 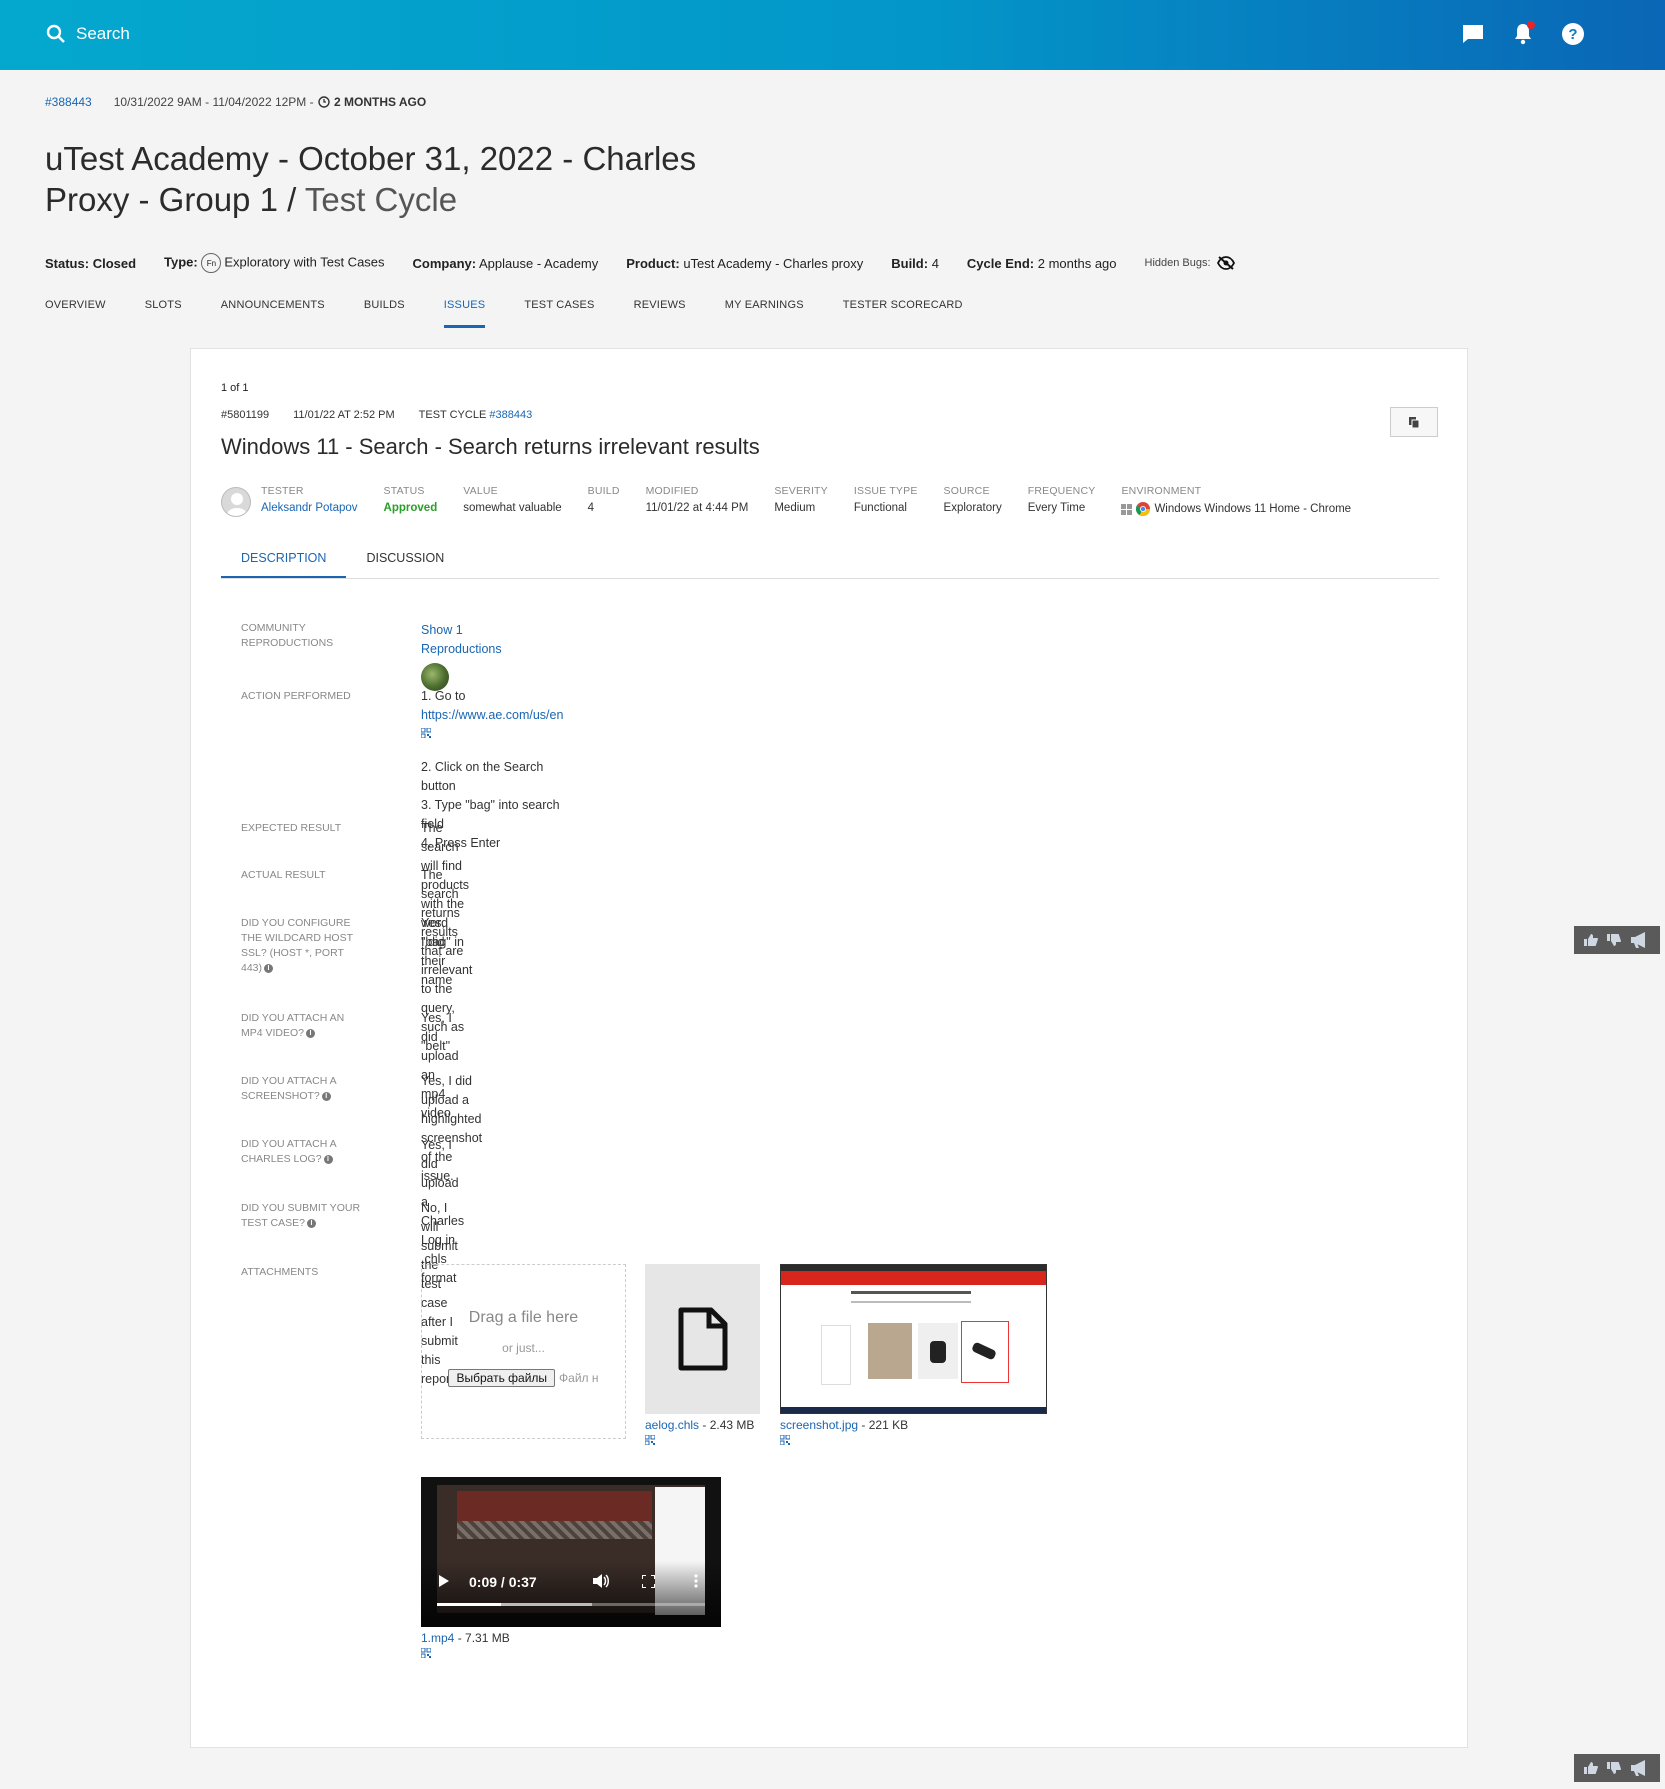 What do you see at coordinates (915, 263) in the screenshot?
I see `build-field: Build: 4` at bounding box center [915, 263].